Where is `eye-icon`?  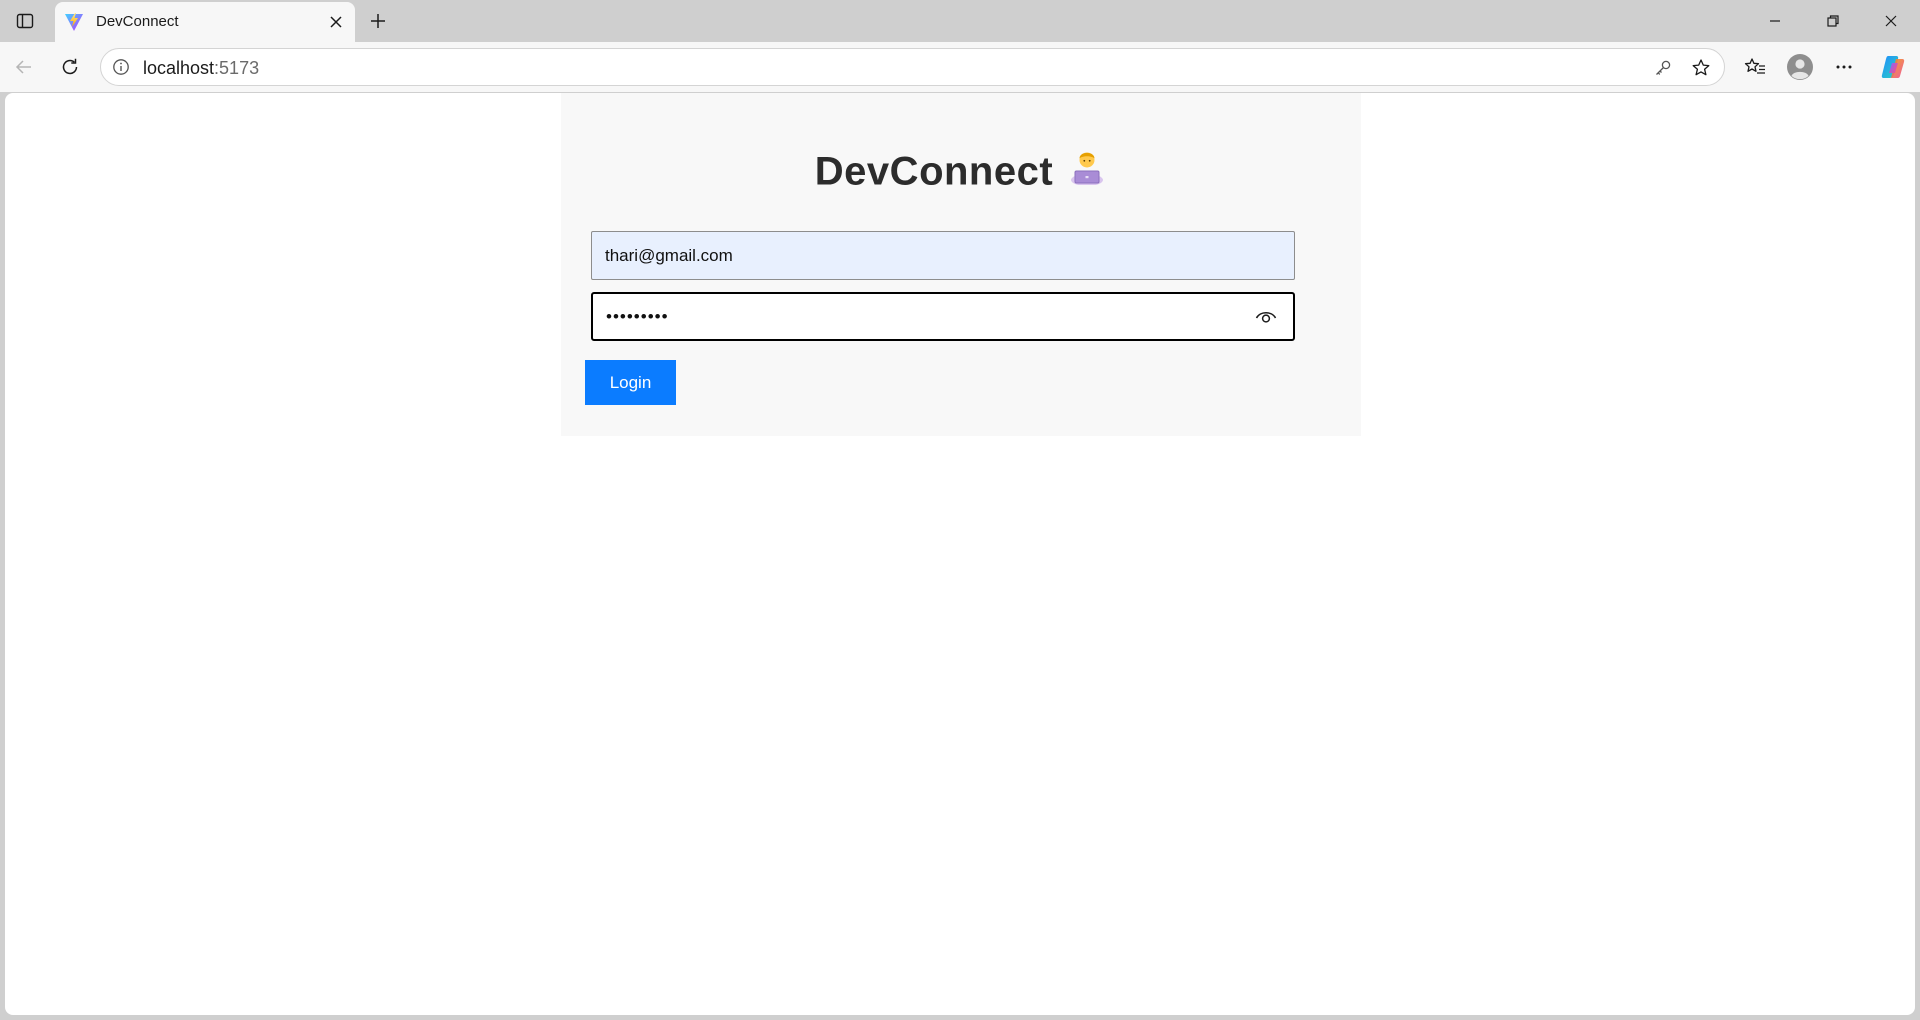
eye-icon is located at coordinates (1266, 317).